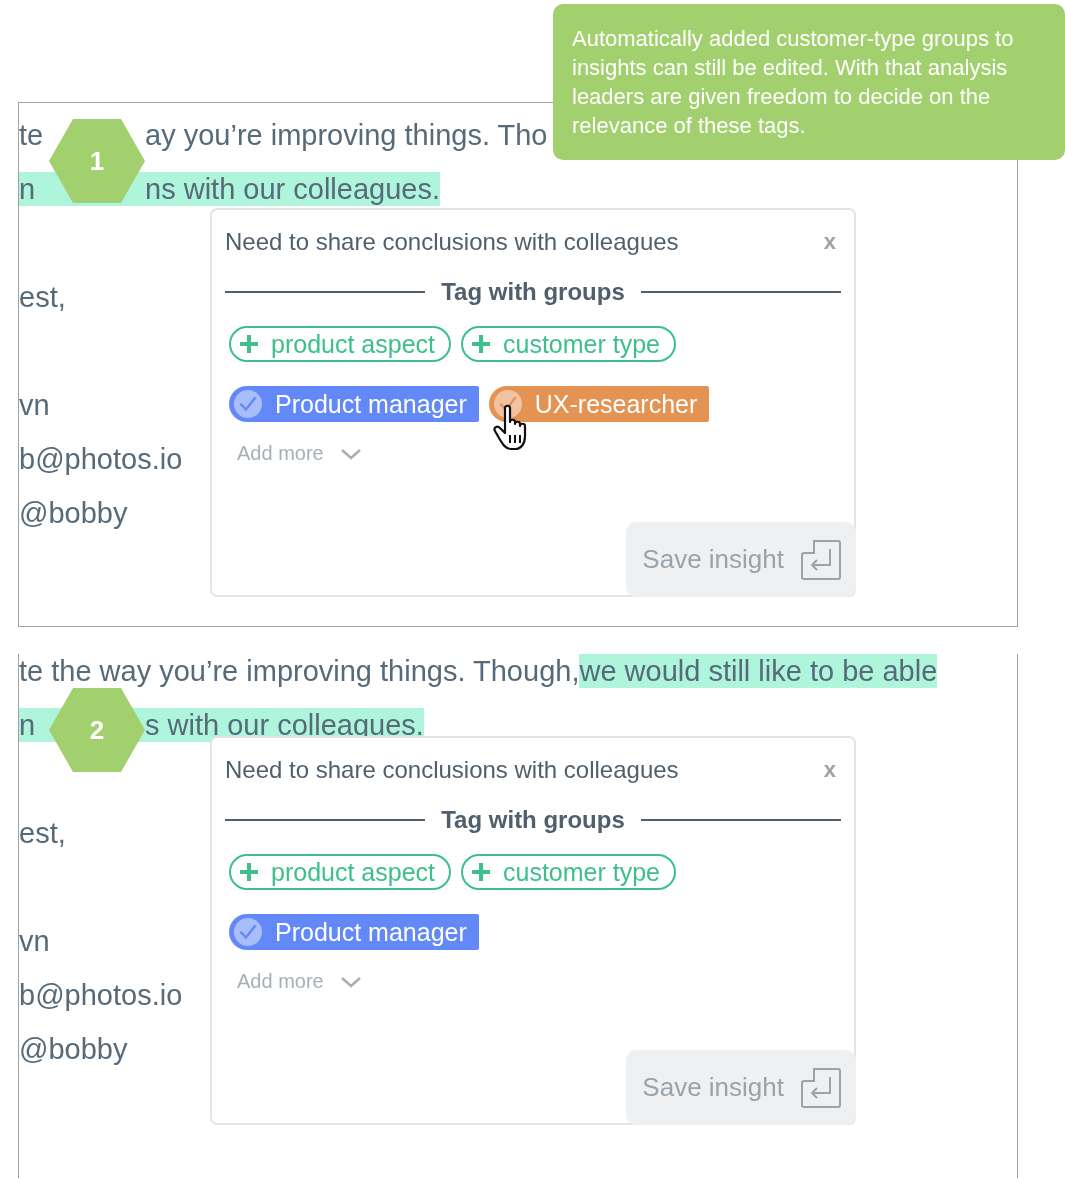  Describe the element at coordinates (97, 730) in the screenshot. I see `step-number: 2` at that location.